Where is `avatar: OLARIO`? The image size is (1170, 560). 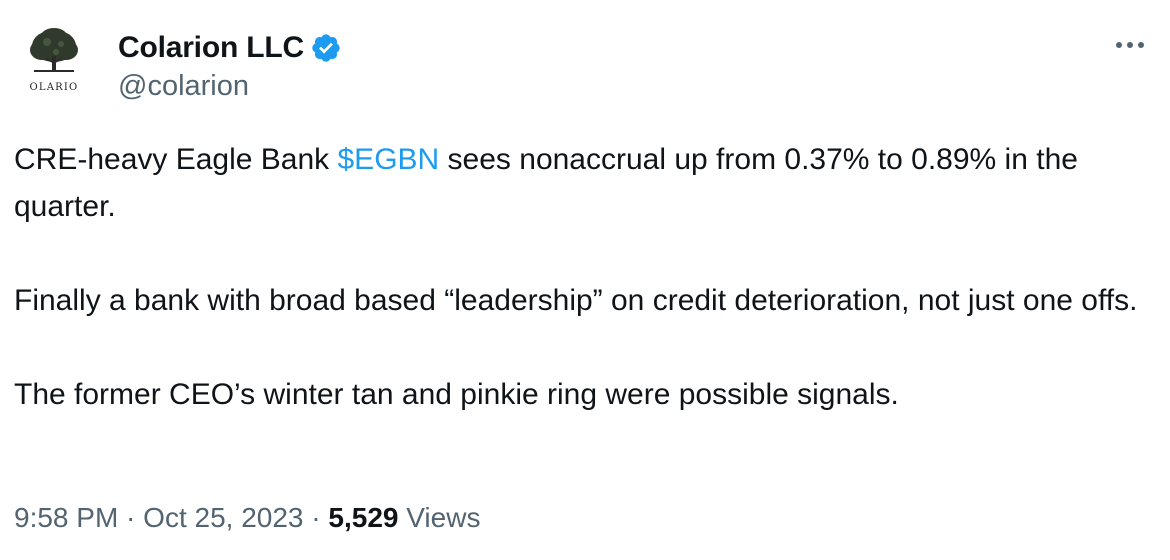 avatar: OLARIO is located at coordinates (54, 64).